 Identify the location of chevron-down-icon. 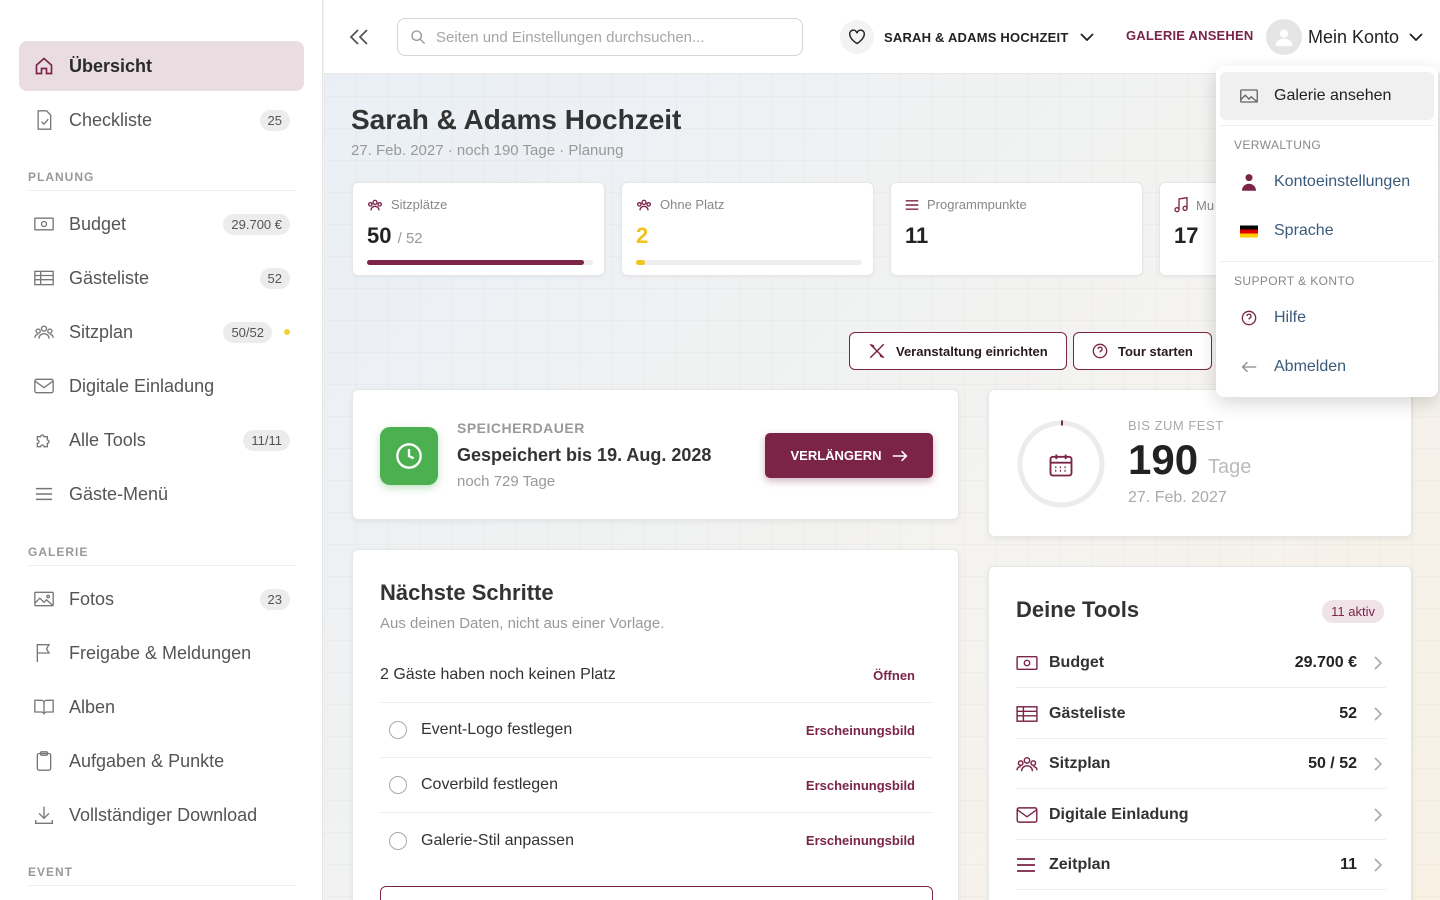
(1416, 37).